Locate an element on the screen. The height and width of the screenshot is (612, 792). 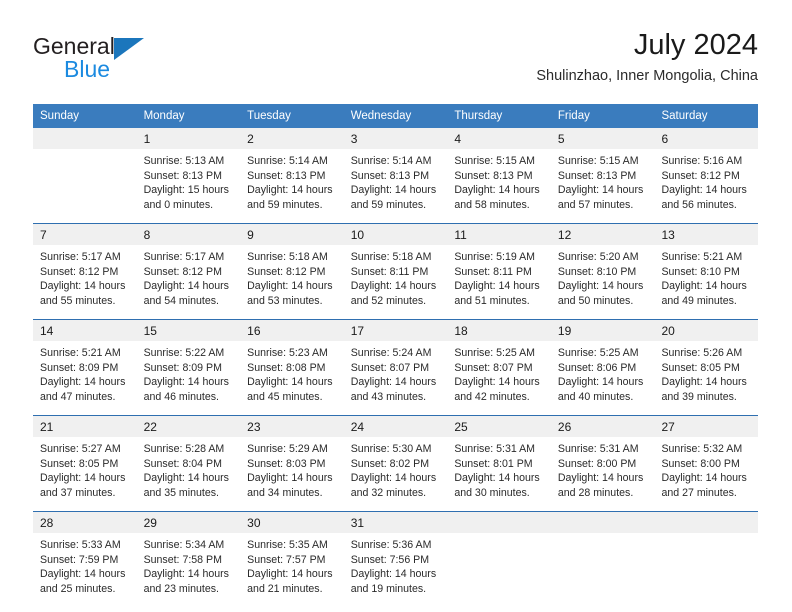
day-number: 18 is located at coordinates (499, 330).